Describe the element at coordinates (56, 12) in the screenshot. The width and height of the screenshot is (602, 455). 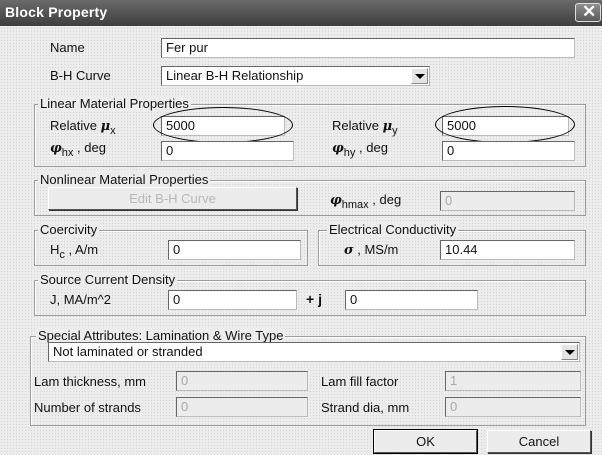
I see `window-title: Block Property` at that location.